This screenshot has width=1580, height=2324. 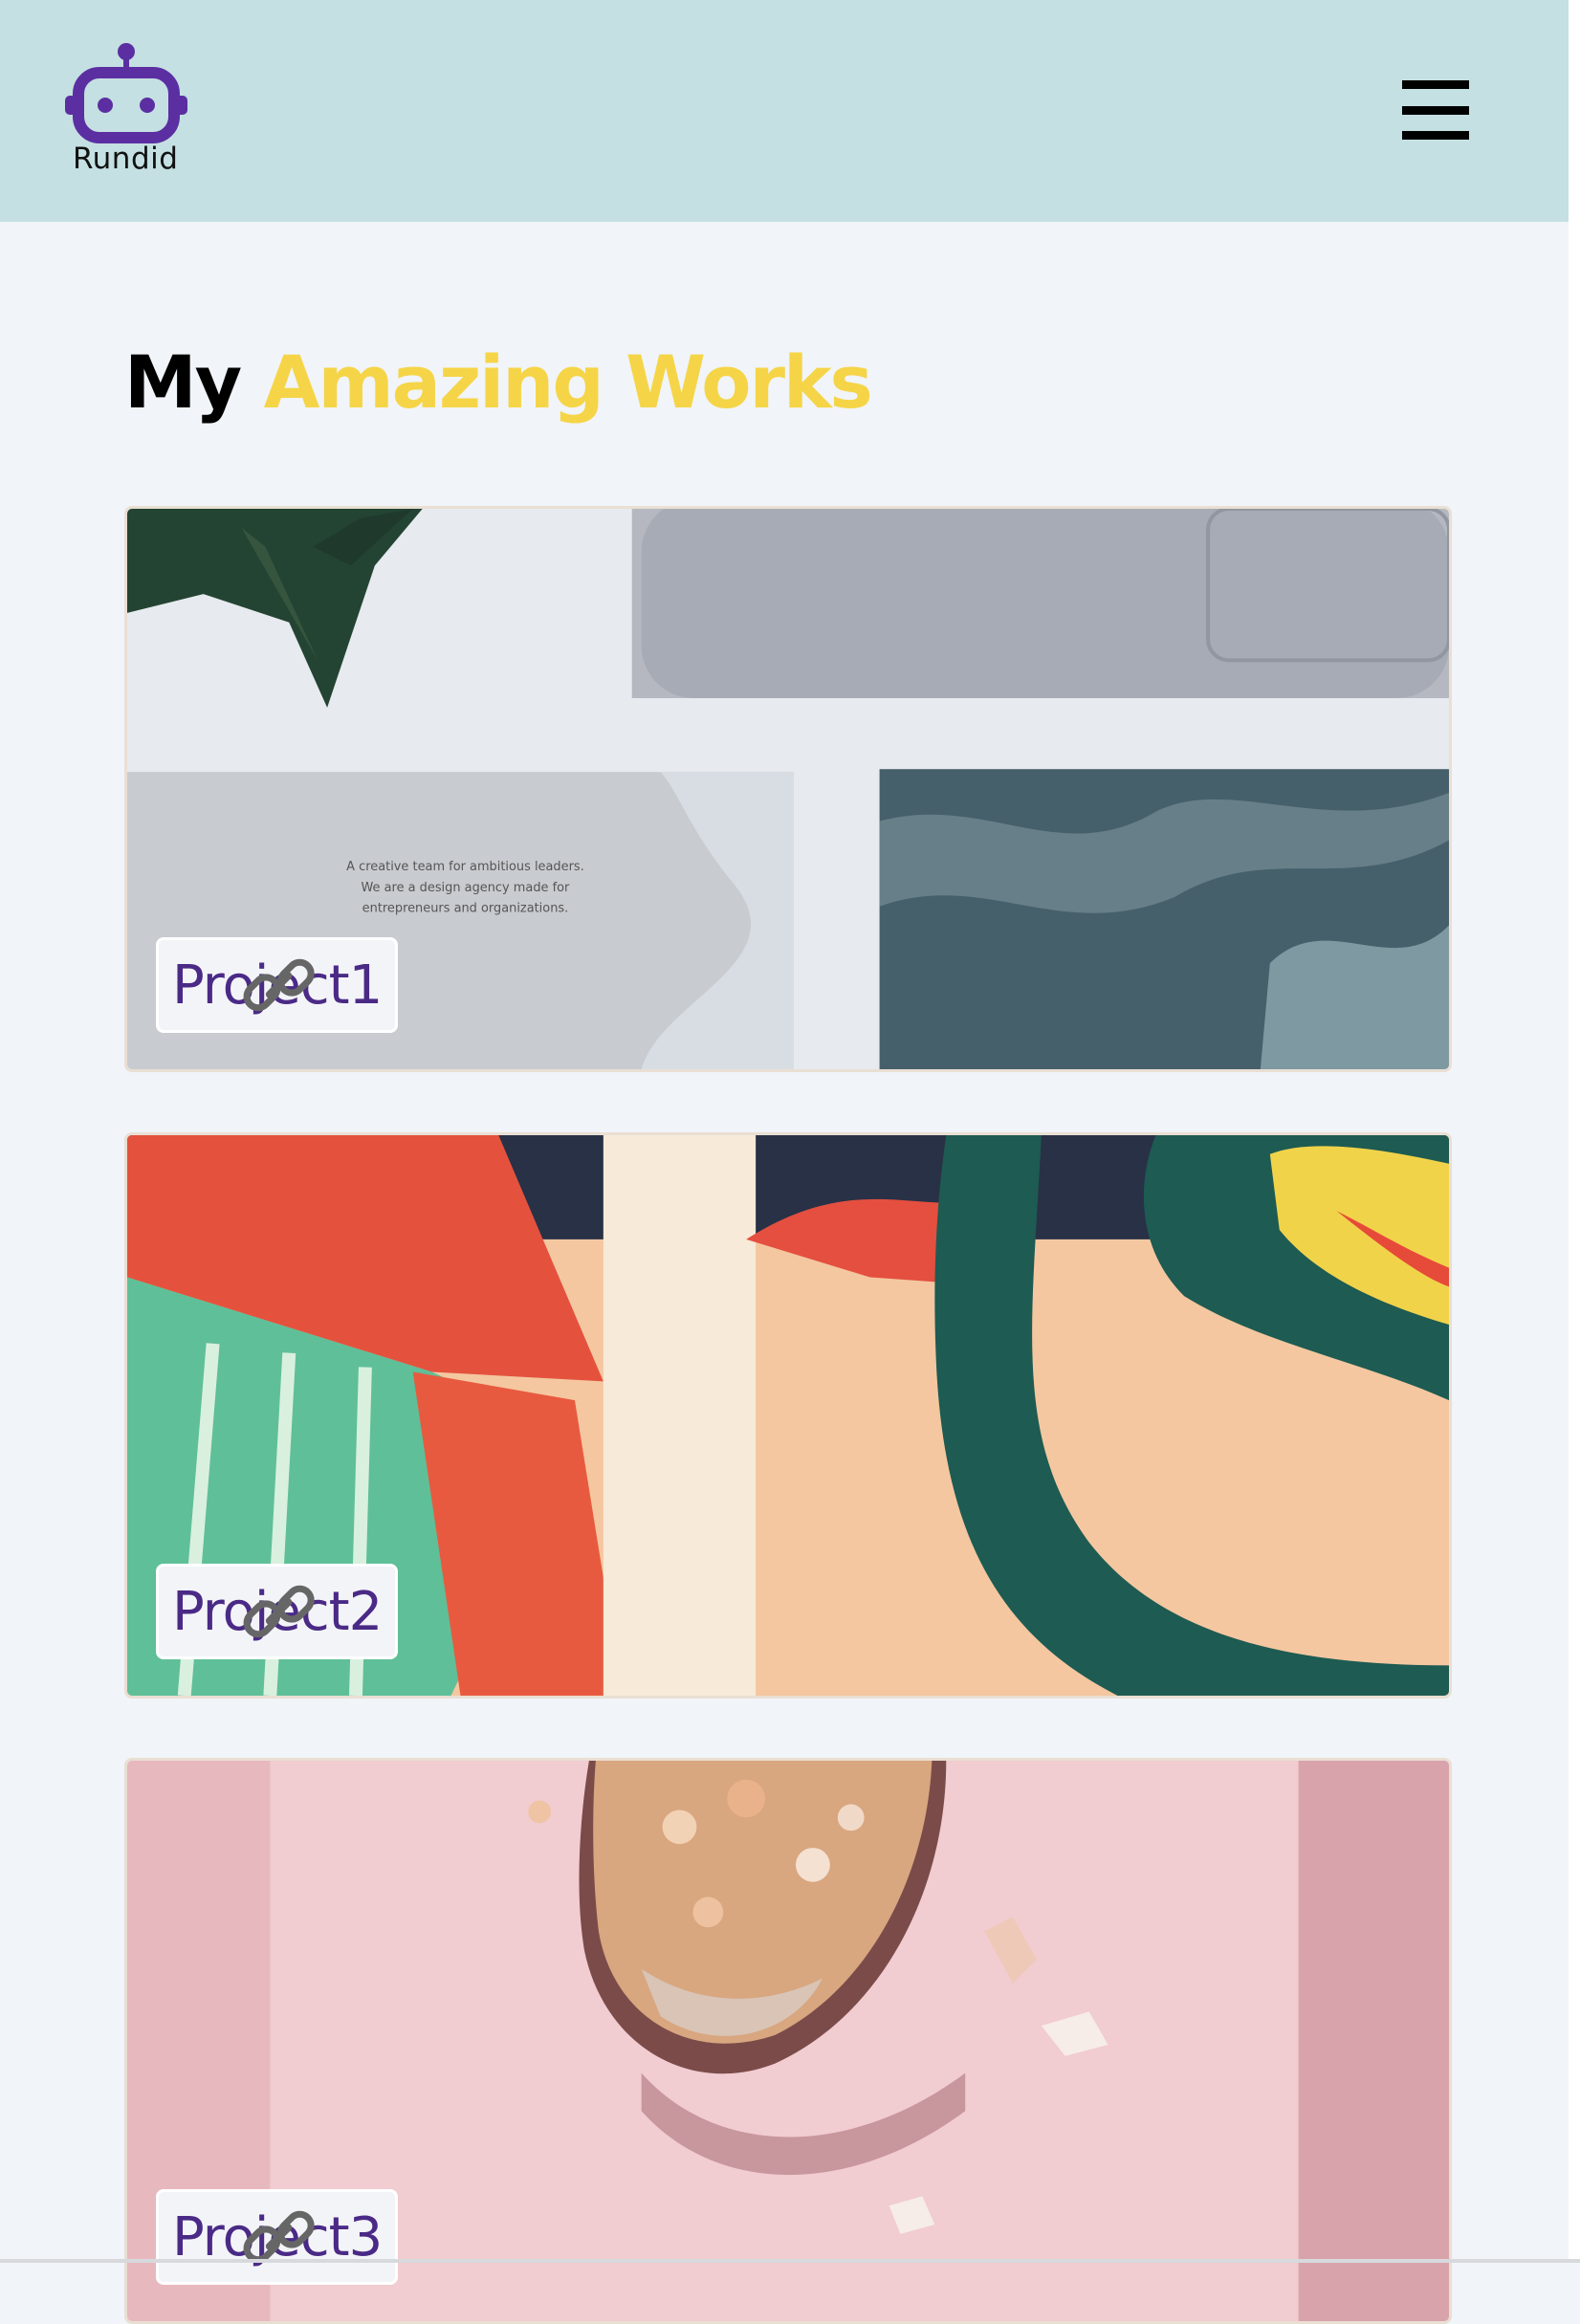 I want to click on project-3-link: Project3, so click(x=277, y=2237).